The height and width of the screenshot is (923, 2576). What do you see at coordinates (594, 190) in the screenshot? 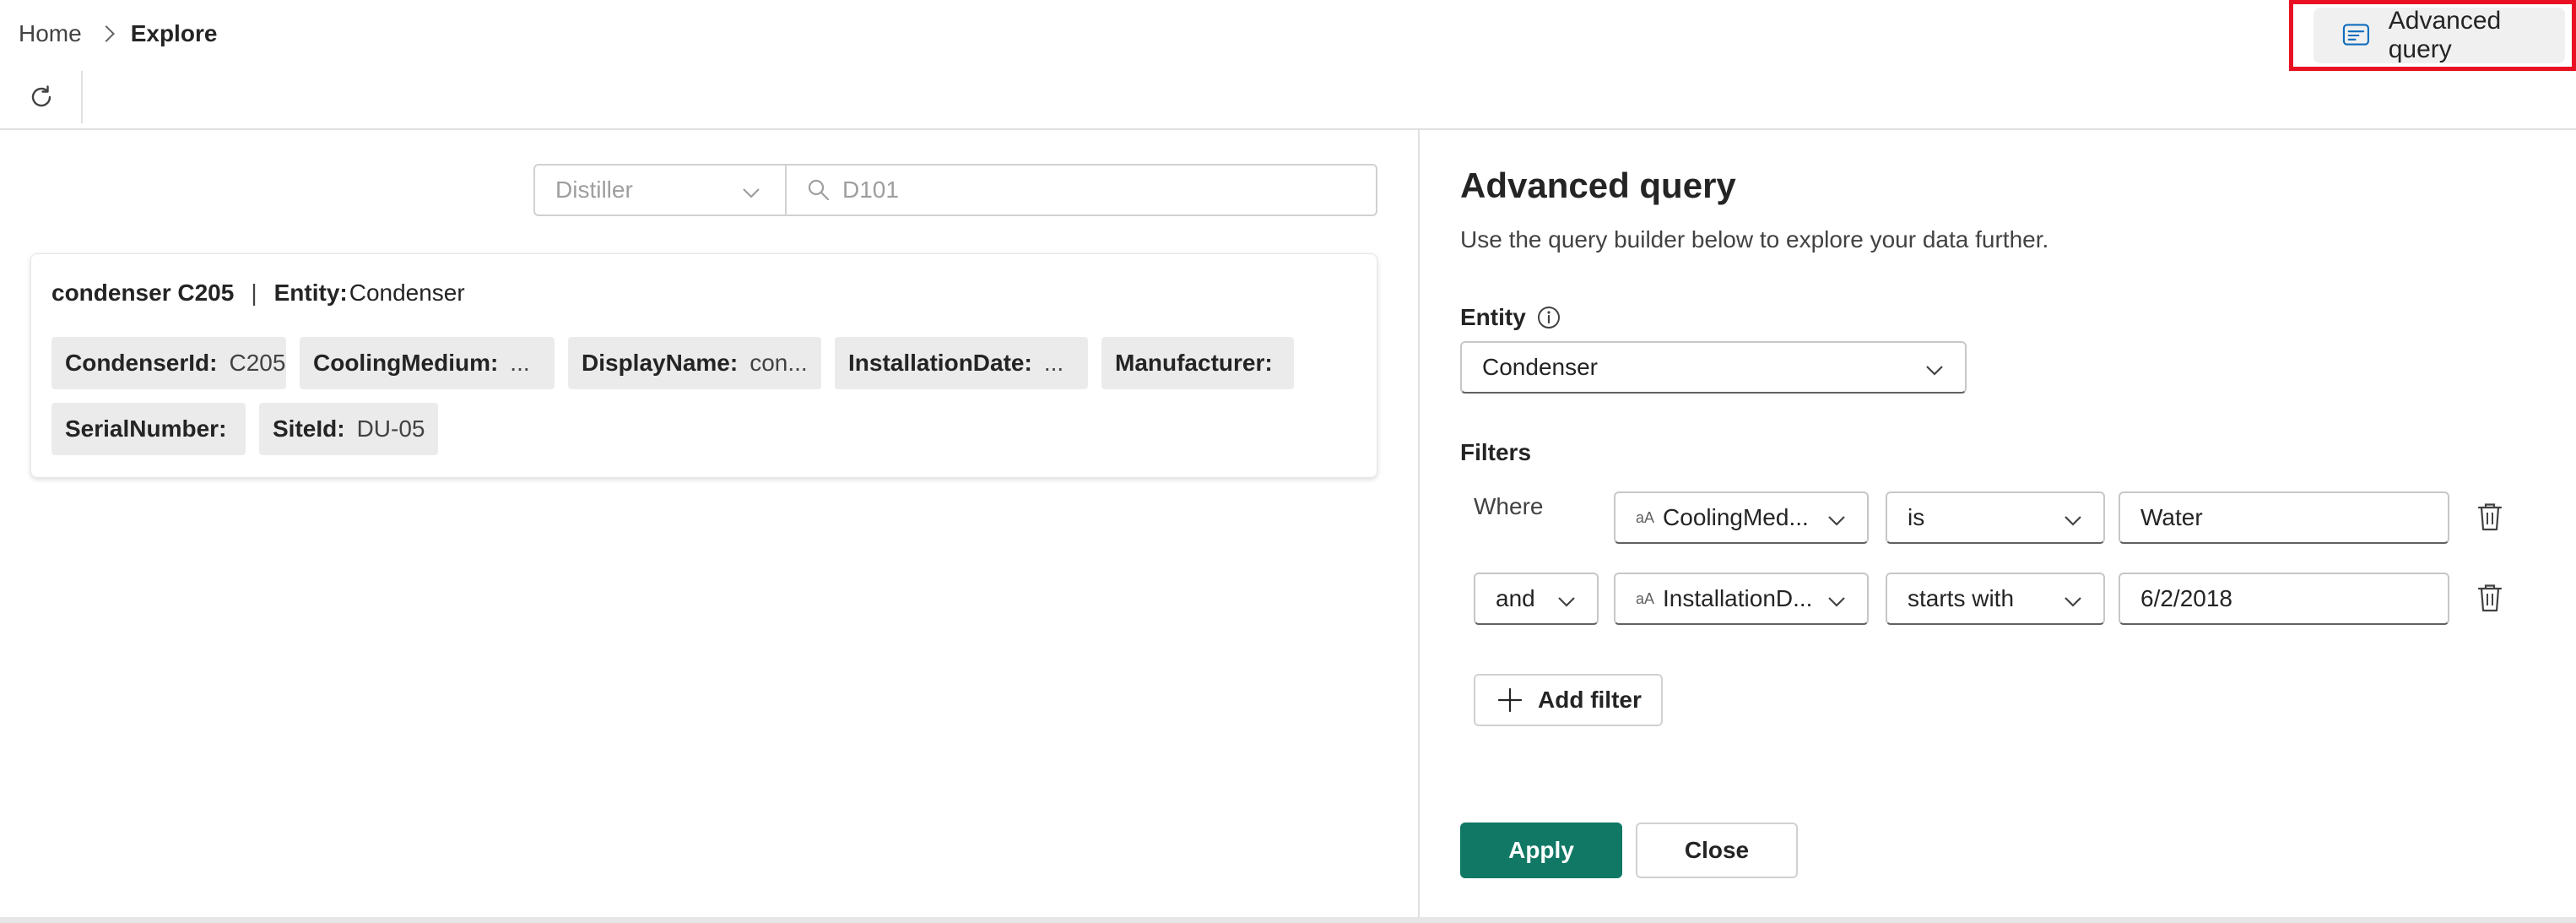
I see `category-placeholder: Distiller` at bounding box center [594, 190].